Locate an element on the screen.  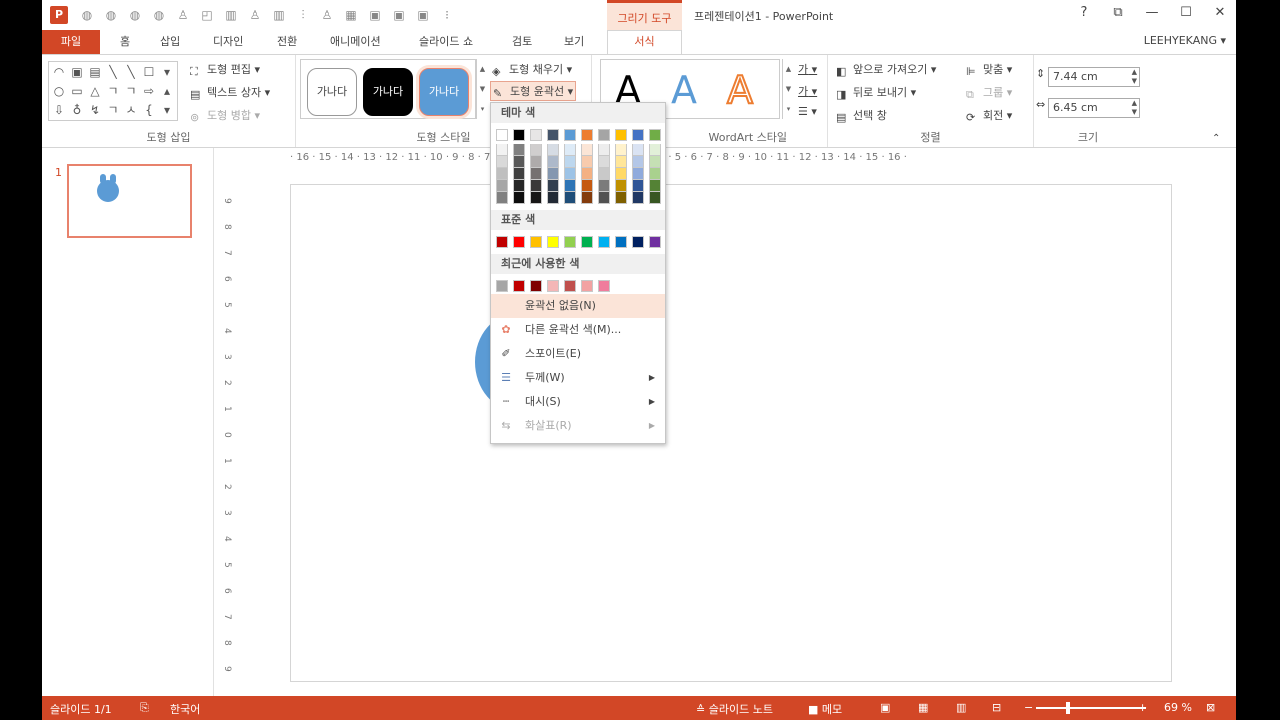
edit-shape-button: ⛶ 도형 편집 ▾ is located at coordinates (225, 69).